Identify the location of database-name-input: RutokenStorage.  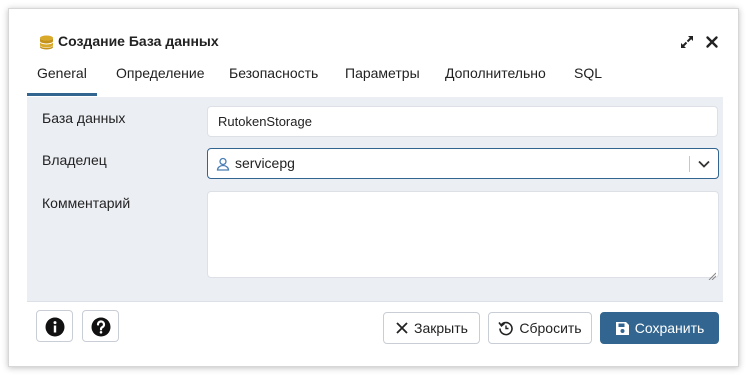
(462, 121).